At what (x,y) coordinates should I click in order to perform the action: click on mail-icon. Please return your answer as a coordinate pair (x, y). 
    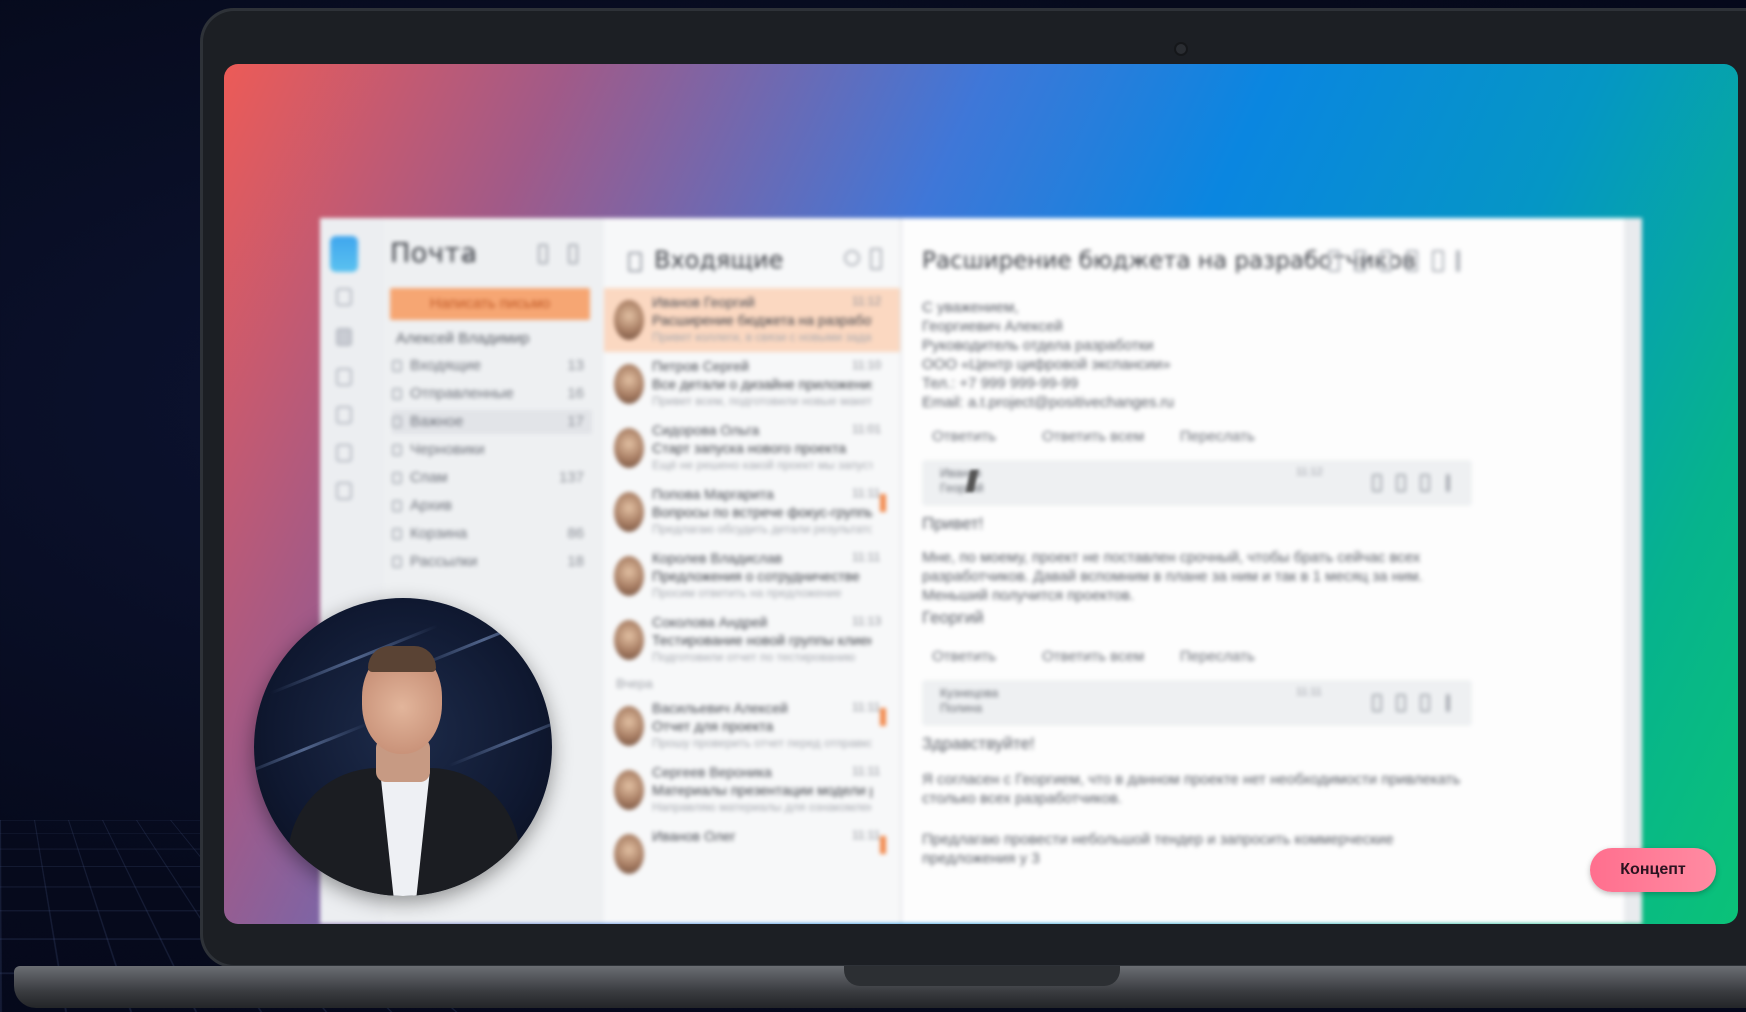
    Looking at the image, I should click on (344, 337).